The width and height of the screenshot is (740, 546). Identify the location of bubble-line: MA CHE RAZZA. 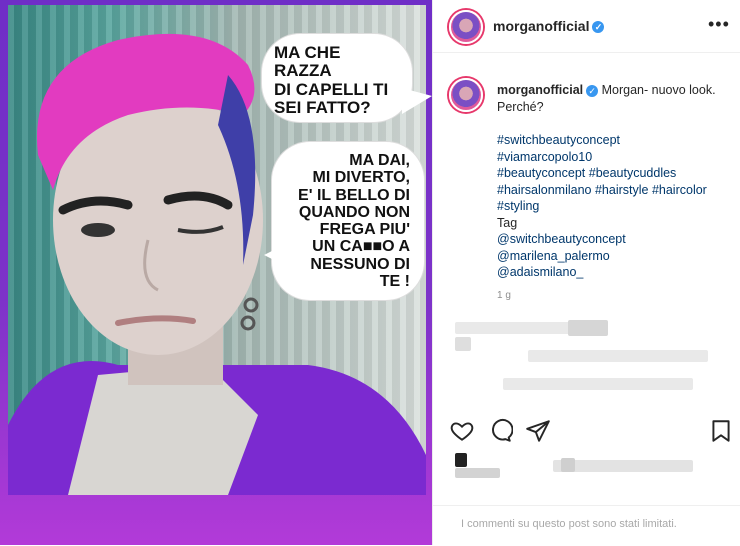
(307, 62).